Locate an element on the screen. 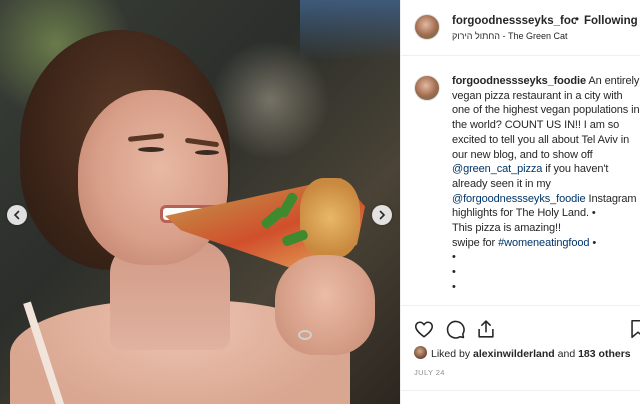 This screenshot has width=640, height=404. caption-line: This pizza is amazing!! is located at coordinates (506, 228).